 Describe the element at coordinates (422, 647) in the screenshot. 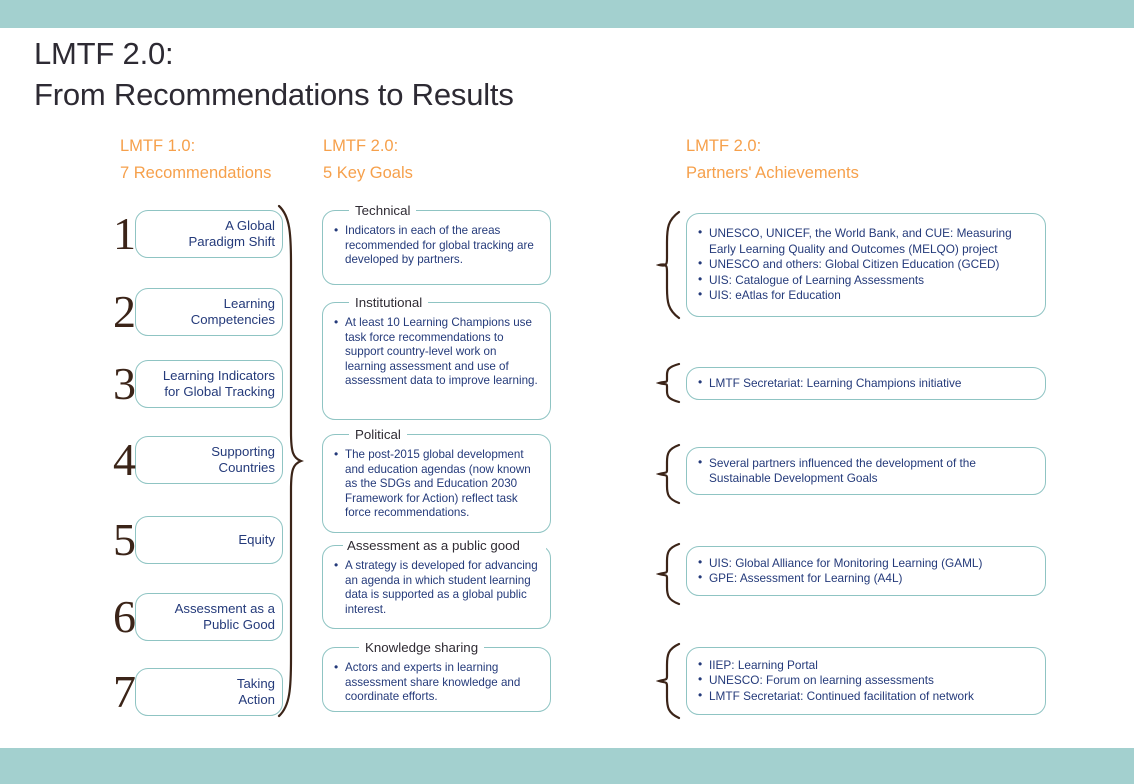

I see `goal-legend-knowledge-sharing: Knowledge sharing` at that location.